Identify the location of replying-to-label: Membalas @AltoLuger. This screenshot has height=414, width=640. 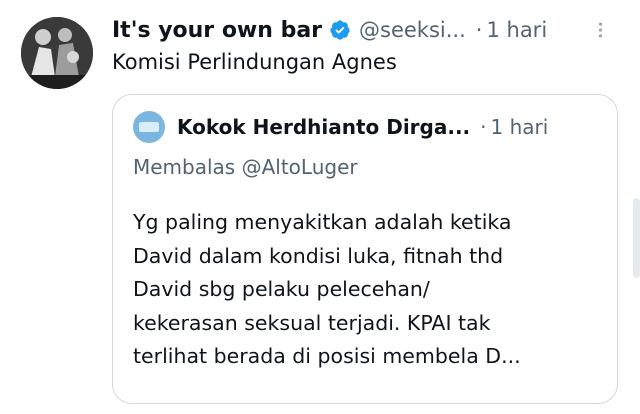
(245, 167).